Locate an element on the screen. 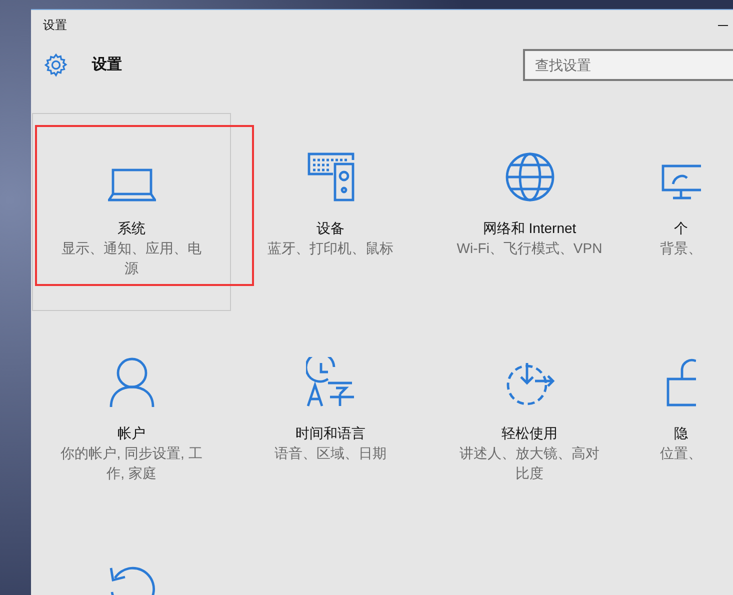 The image size is (733, 595). settings-tile: 设备 蓝牙、打印机、鼠标 is located at coordinates (330, 212).